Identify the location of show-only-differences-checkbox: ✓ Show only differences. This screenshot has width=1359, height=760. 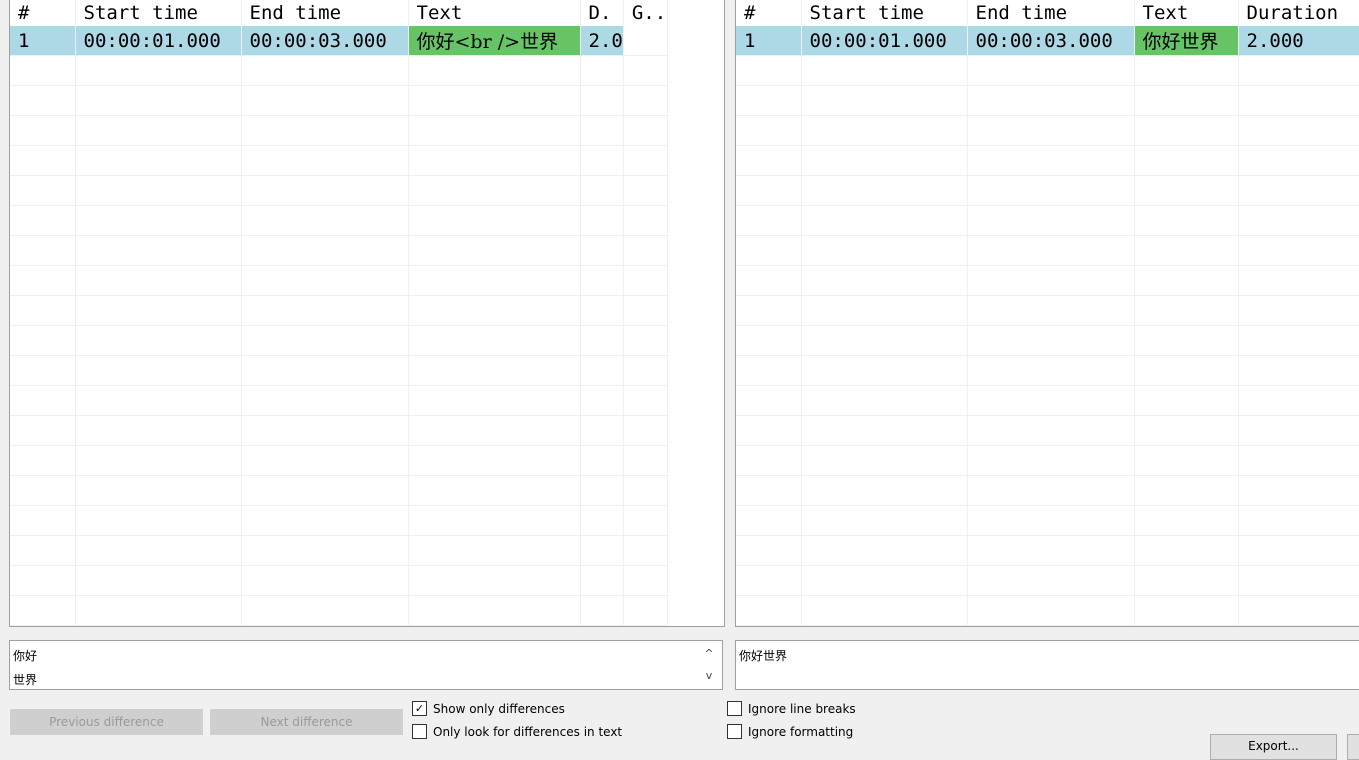
(488, 709).